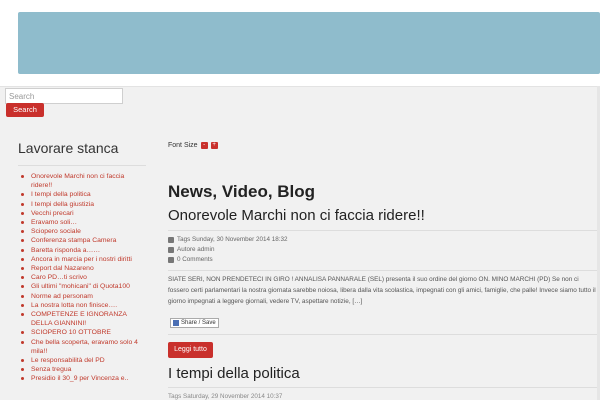 The width and height of the screenshot is (600, 400). What do you see at coordinates (82, 378) in the screenshot?
I see `sidebar-item: Presidio il 30_9 per Vincenza e..` at bounding box center [82, 378].